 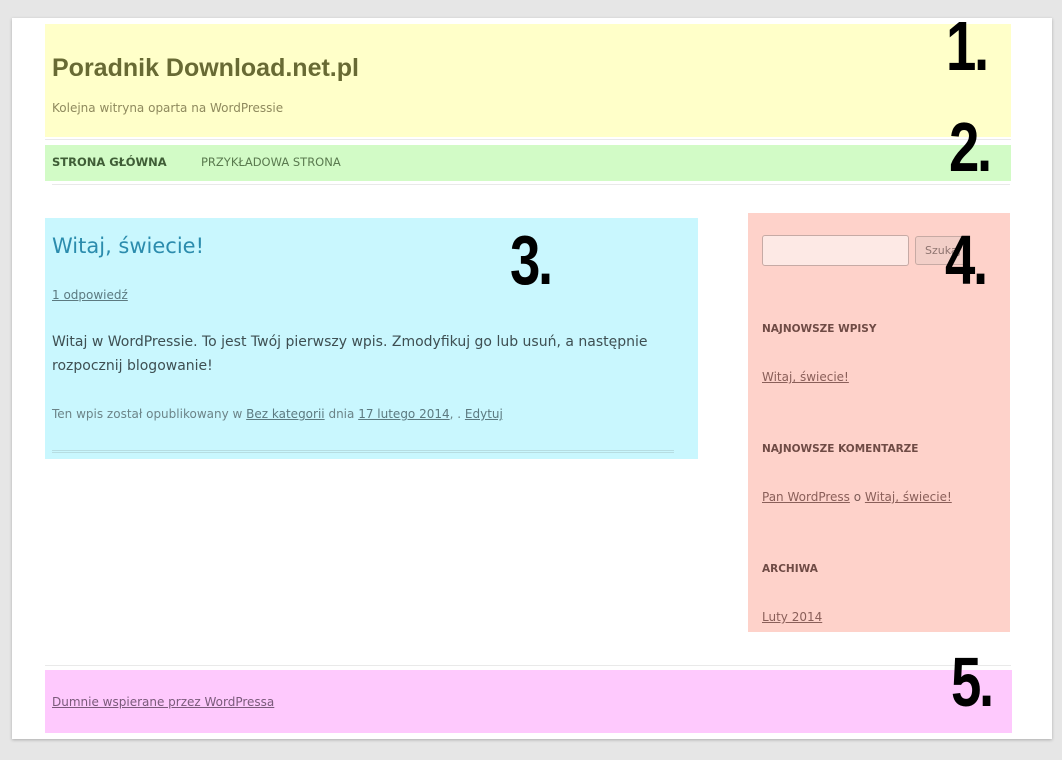 I want to click on recent-post-link: Witaj, świecie!, so click(x=805, y=377).